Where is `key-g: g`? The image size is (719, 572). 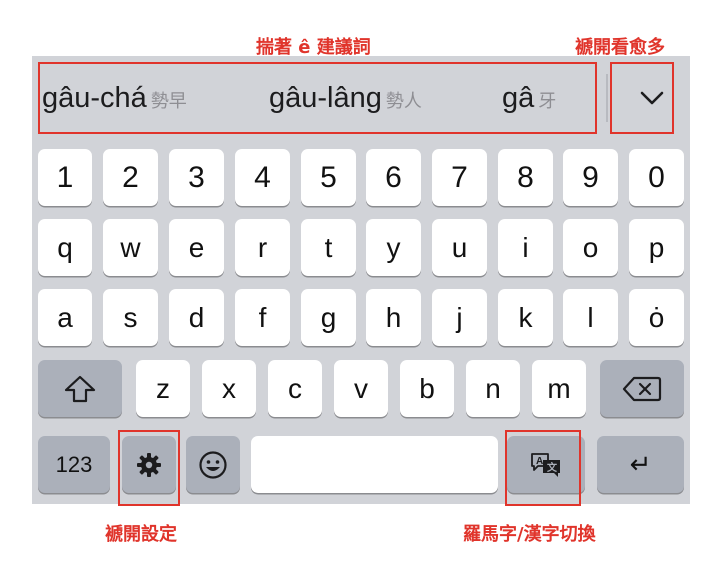
key-g: g is located at coordinates (328, 317).